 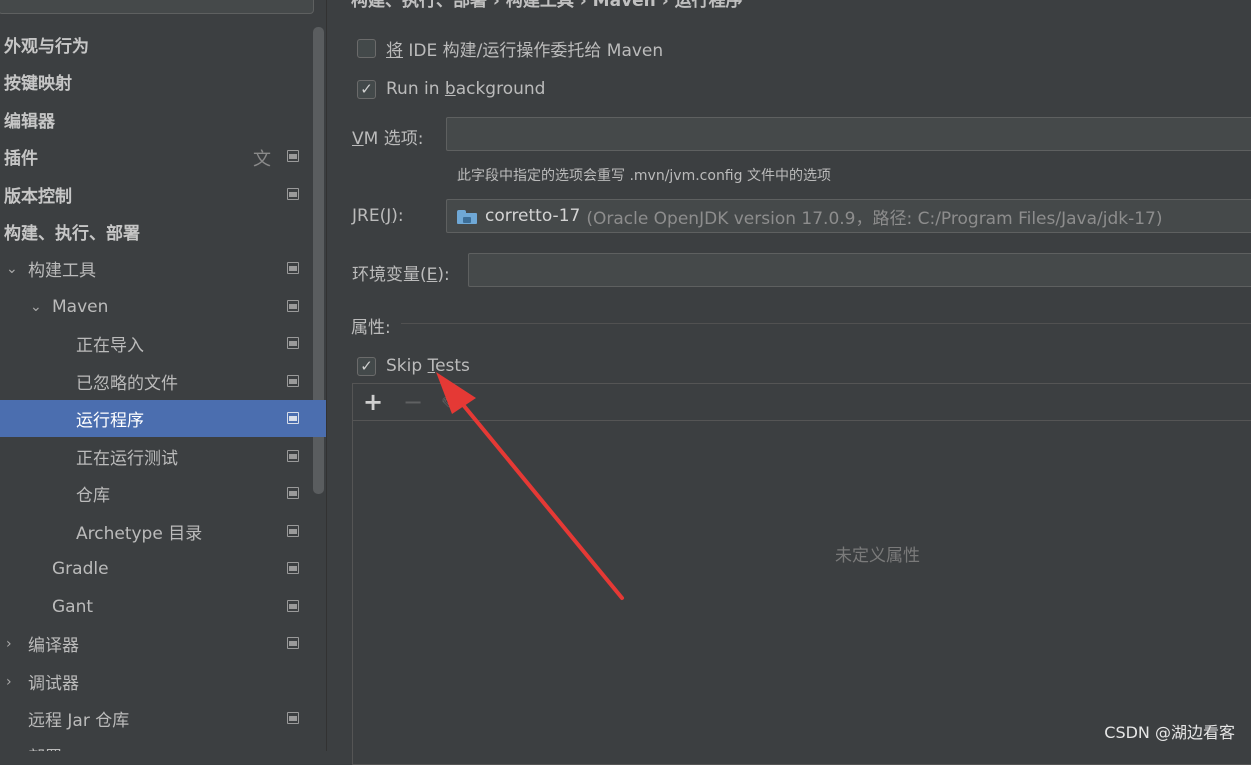 I want to click on remove-property-button: −, so click(x=413, y=402).